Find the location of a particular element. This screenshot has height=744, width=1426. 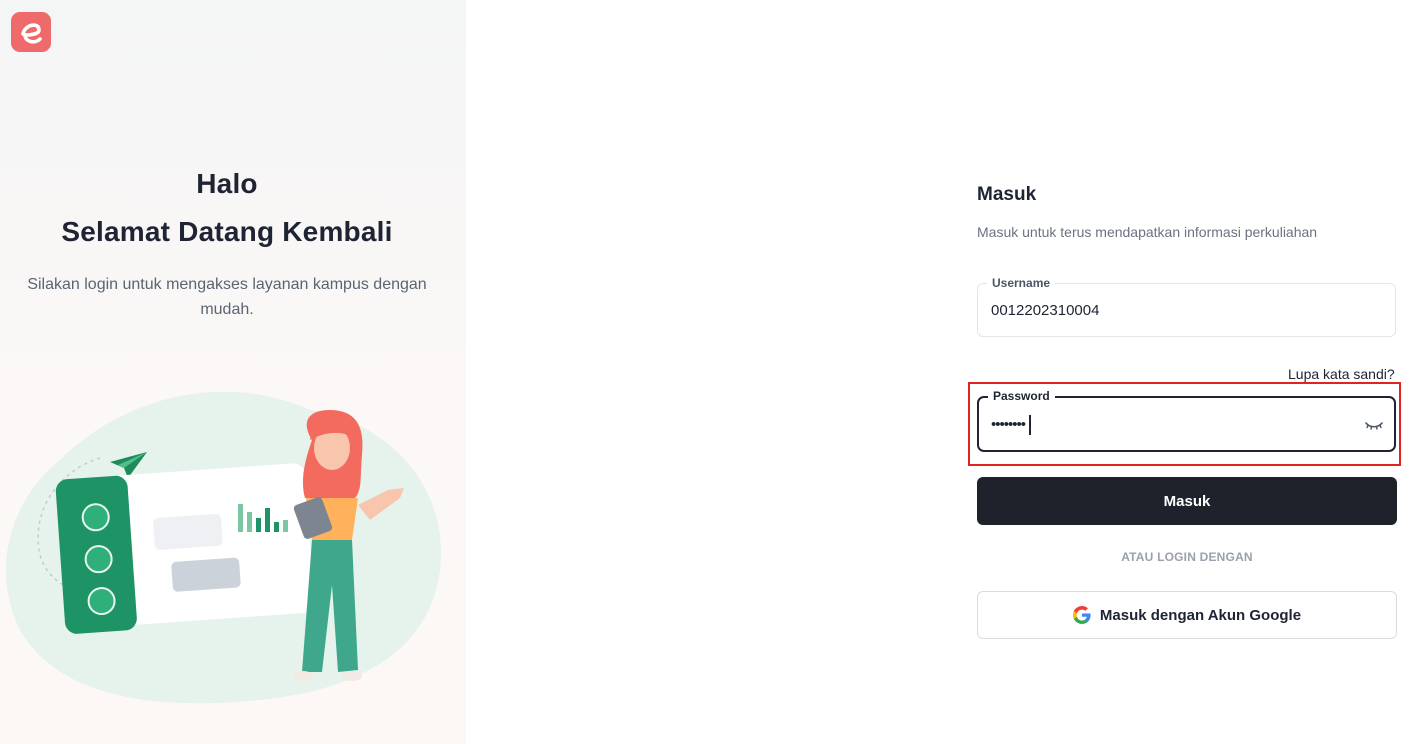

password-field: Password •••••••• is located at coordinates (1186, 420).